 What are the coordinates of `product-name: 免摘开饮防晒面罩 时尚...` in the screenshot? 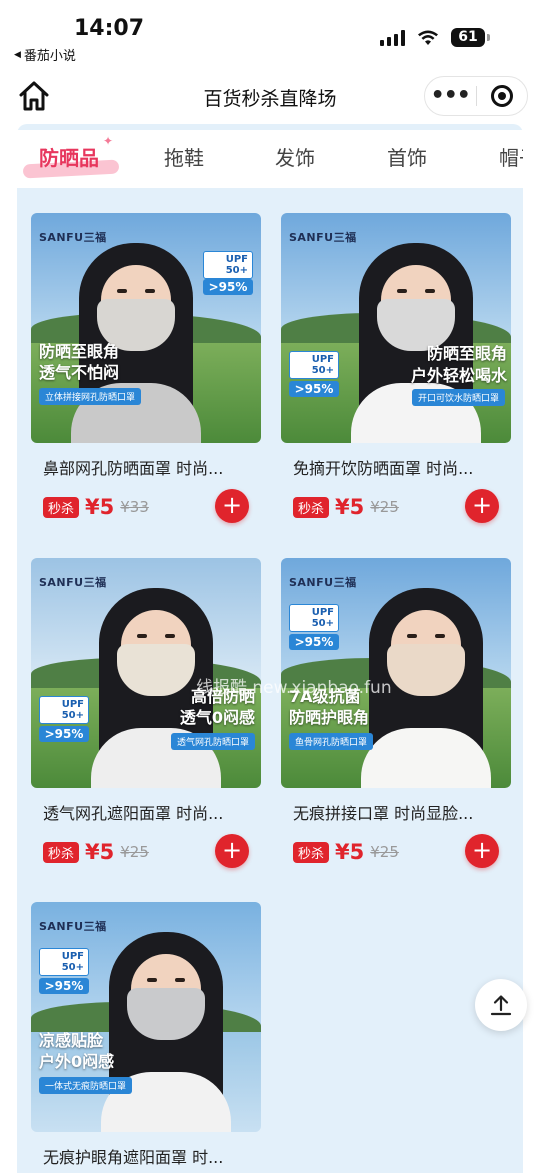 It's located at (398, 467).